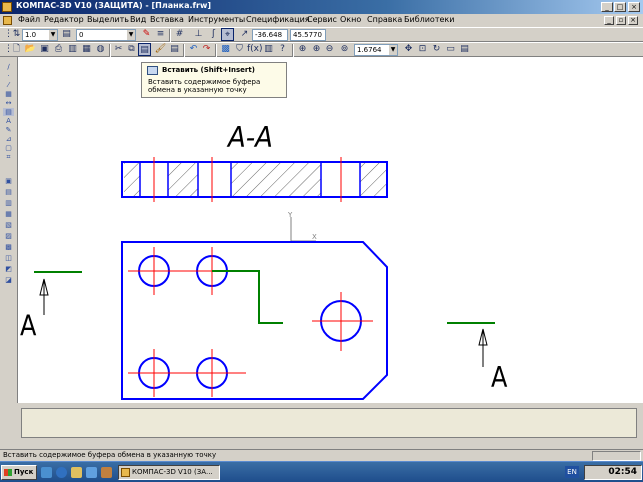 The image size is (643, 482). I want to click on zoom-out-icon: ⊖, so click(329, 49).